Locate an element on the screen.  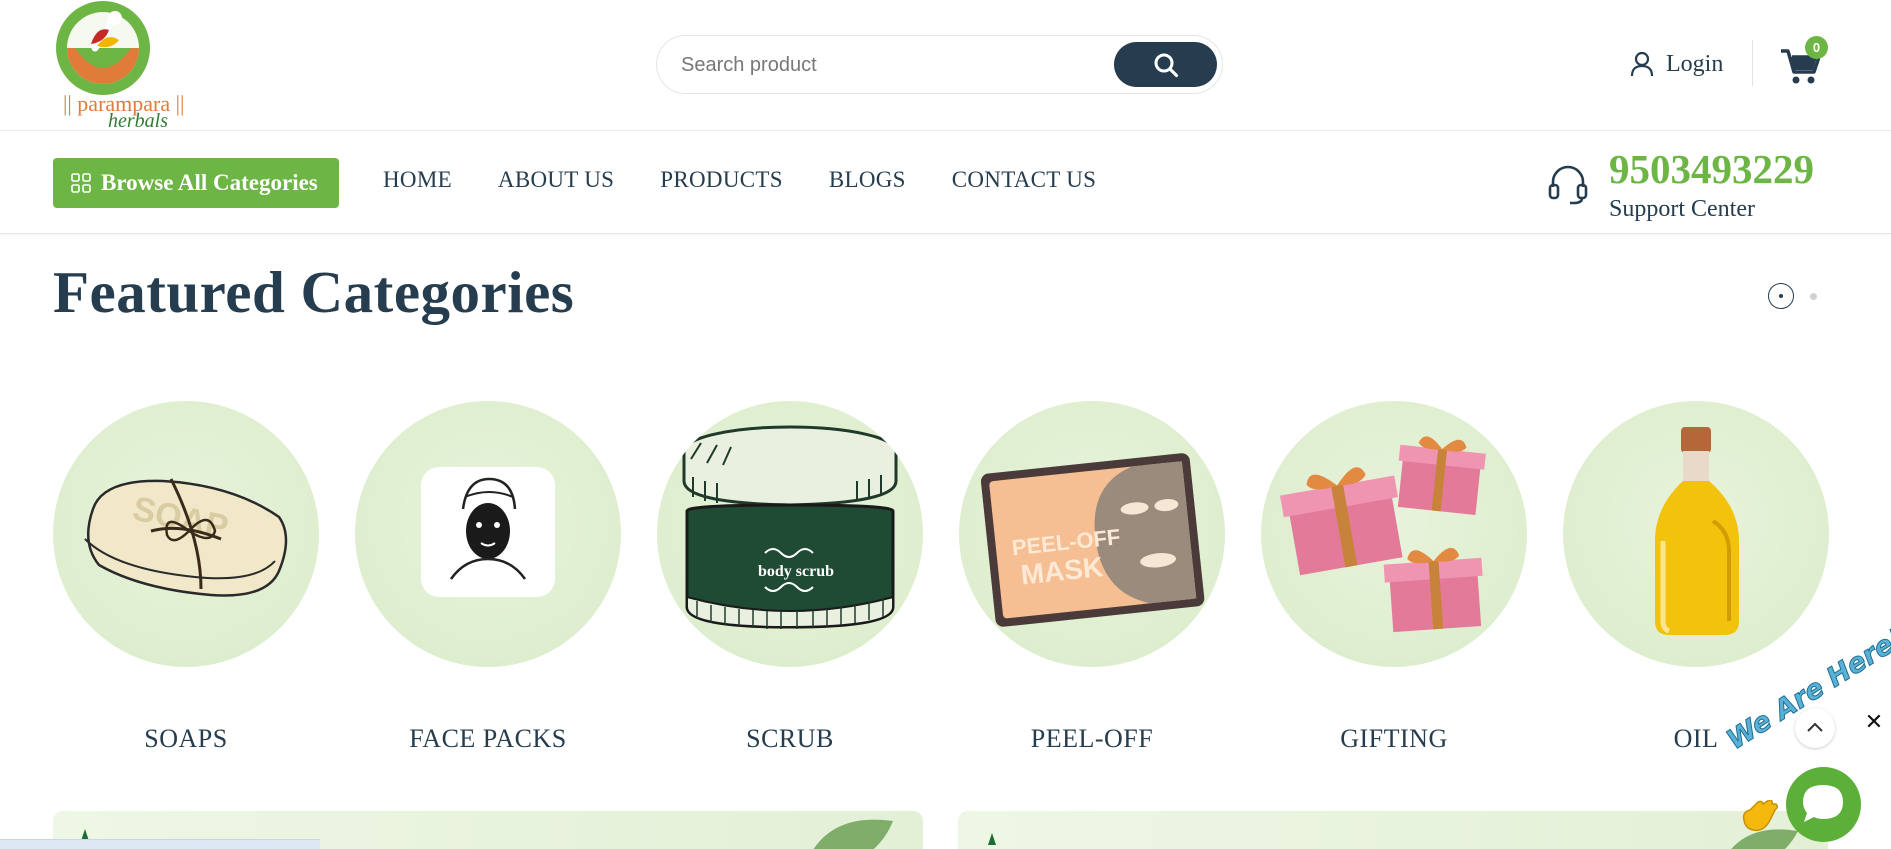
cart-count-badge: 0 is located at coordinates (1816, 47).